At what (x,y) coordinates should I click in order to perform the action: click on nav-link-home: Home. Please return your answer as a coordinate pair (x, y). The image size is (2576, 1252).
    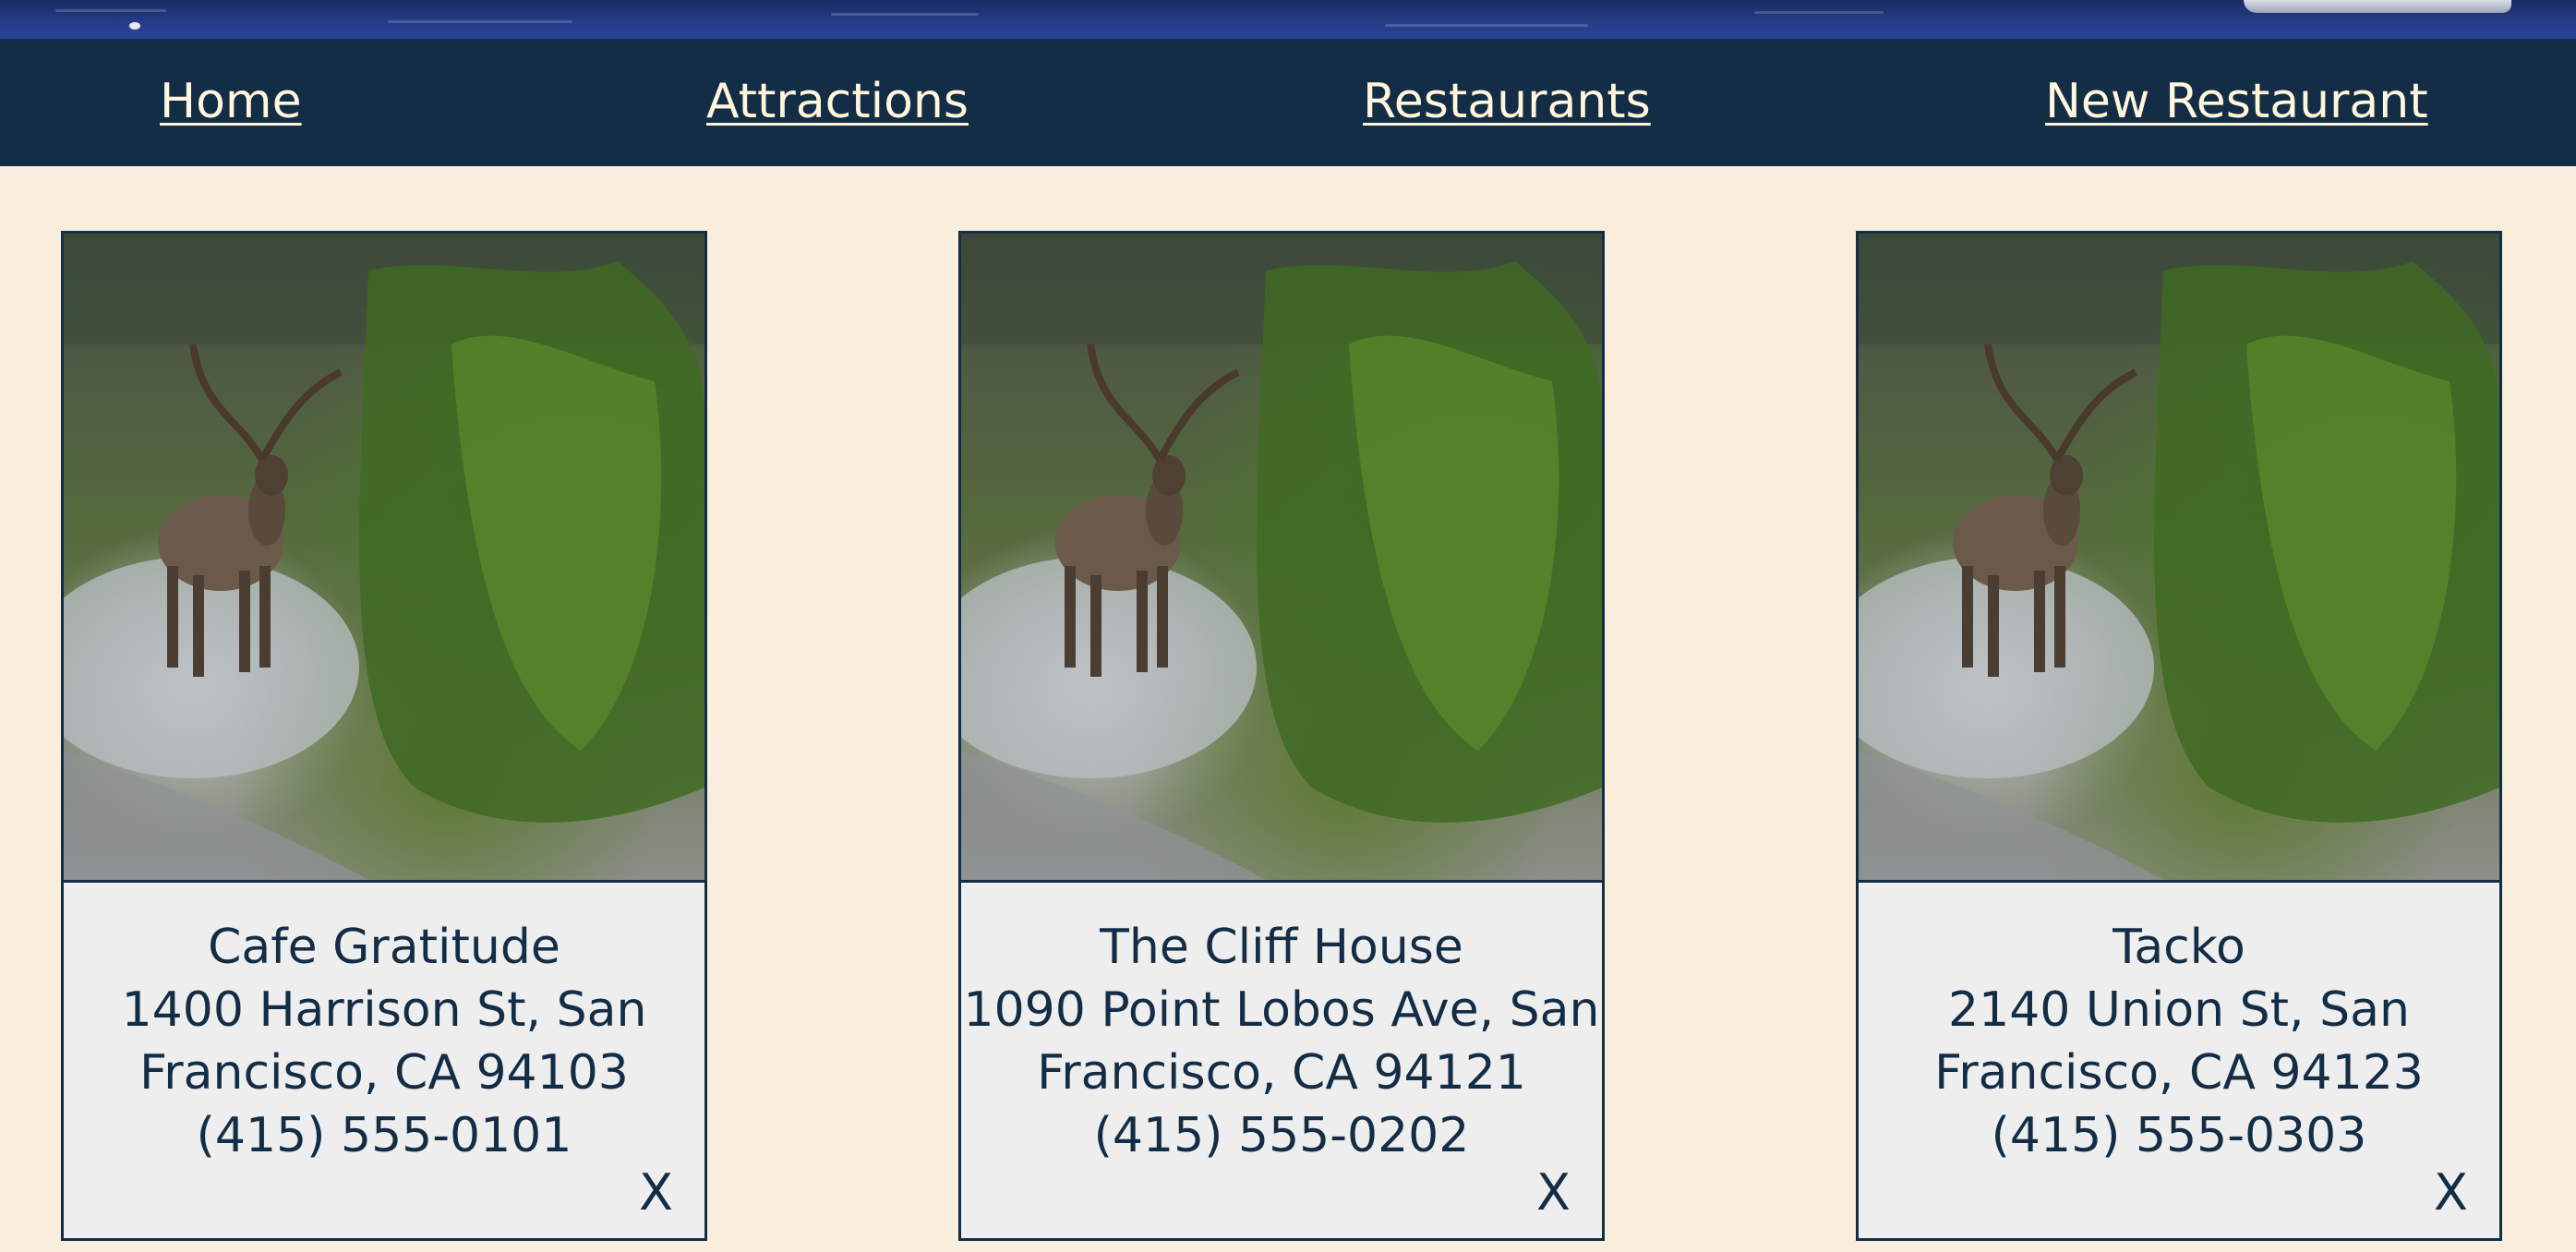
    Looking at the image, I should click on (231, 101).